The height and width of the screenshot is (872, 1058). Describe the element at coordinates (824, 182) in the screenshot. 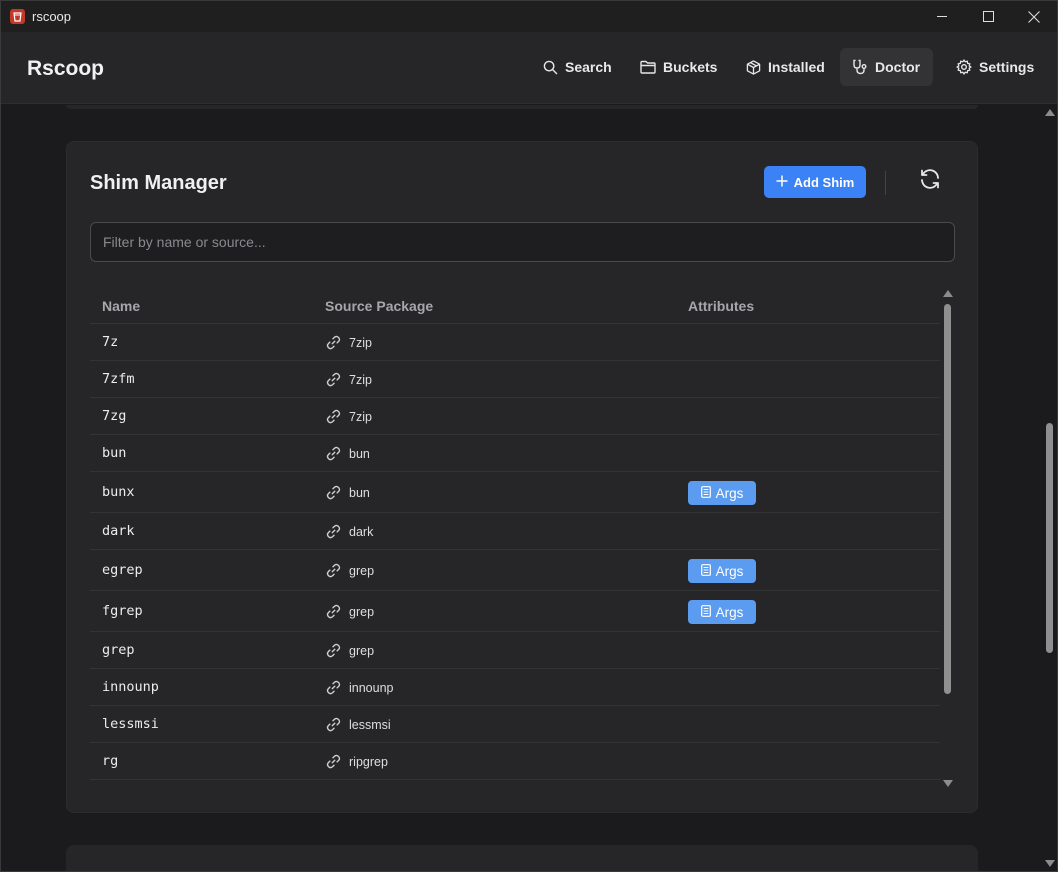

I see `add-shim-label: Add Shim` at that location.